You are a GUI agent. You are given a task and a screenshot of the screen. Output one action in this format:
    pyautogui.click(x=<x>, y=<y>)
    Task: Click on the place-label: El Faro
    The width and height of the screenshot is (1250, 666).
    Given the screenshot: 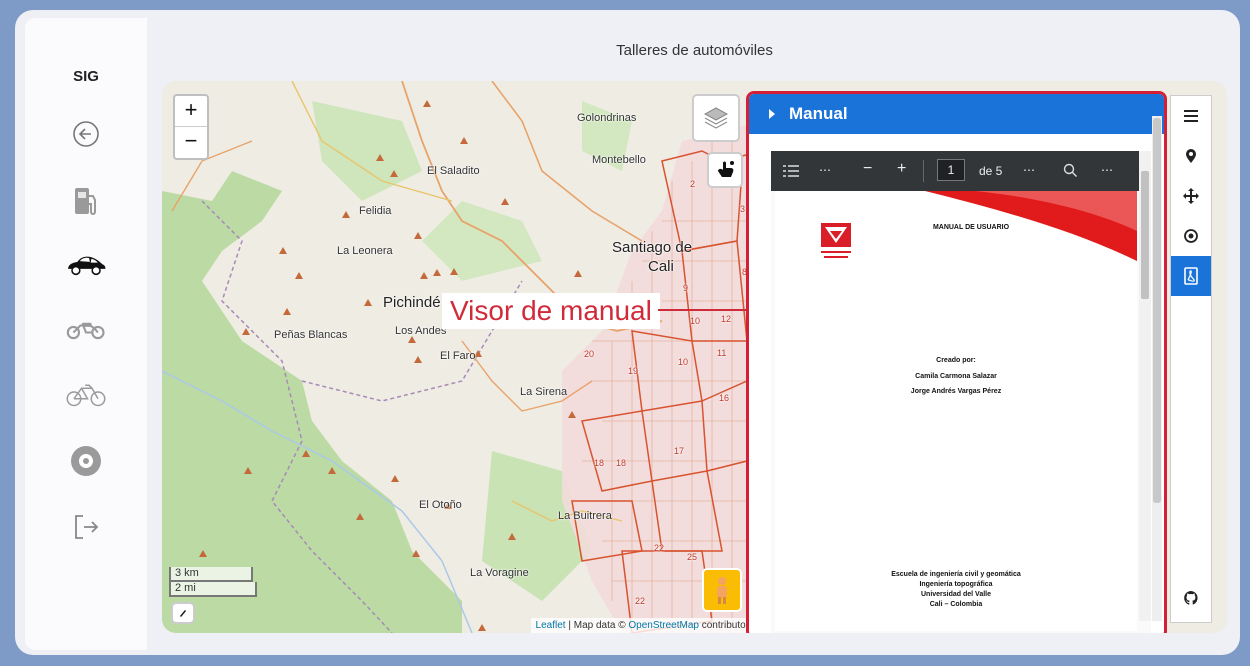 What is the action you would take?
    pyautogui.click(x=458, y=356)
    